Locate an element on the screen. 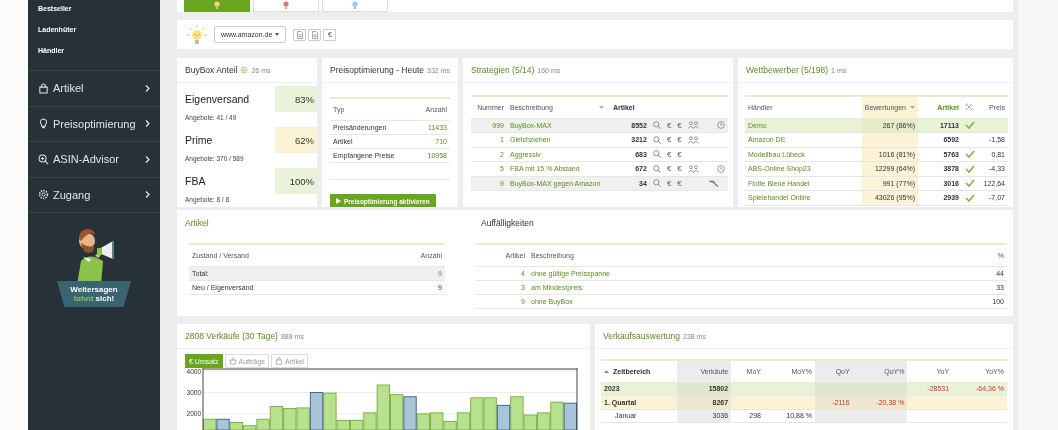  panel-title: Verkaufsauswertung is located at coordinates (642, 336).